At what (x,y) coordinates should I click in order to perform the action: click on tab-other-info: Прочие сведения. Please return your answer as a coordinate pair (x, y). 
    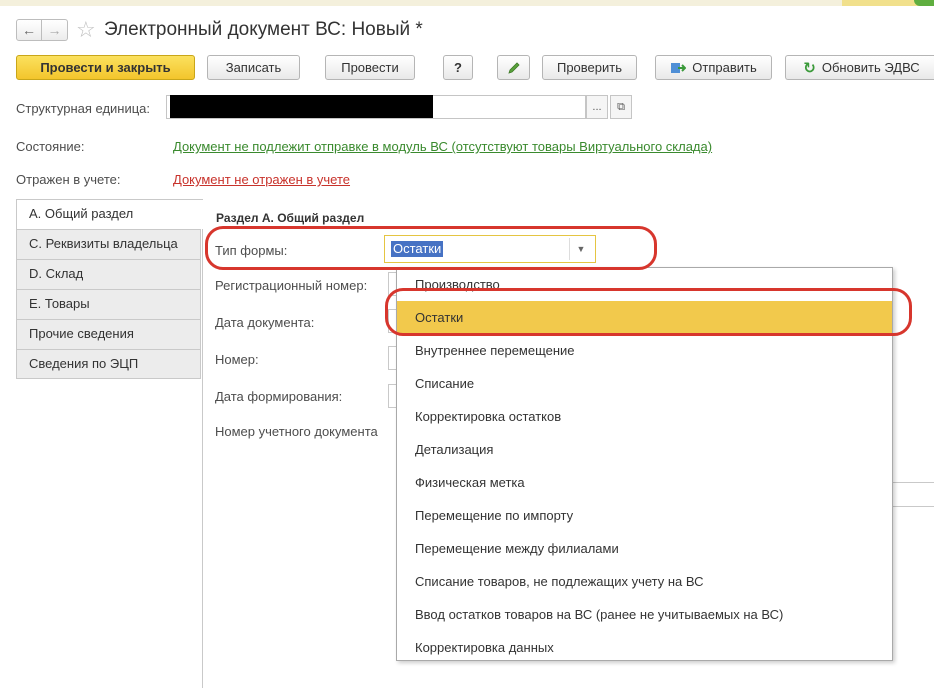
    Looking at the image, I should click on (108, 334).